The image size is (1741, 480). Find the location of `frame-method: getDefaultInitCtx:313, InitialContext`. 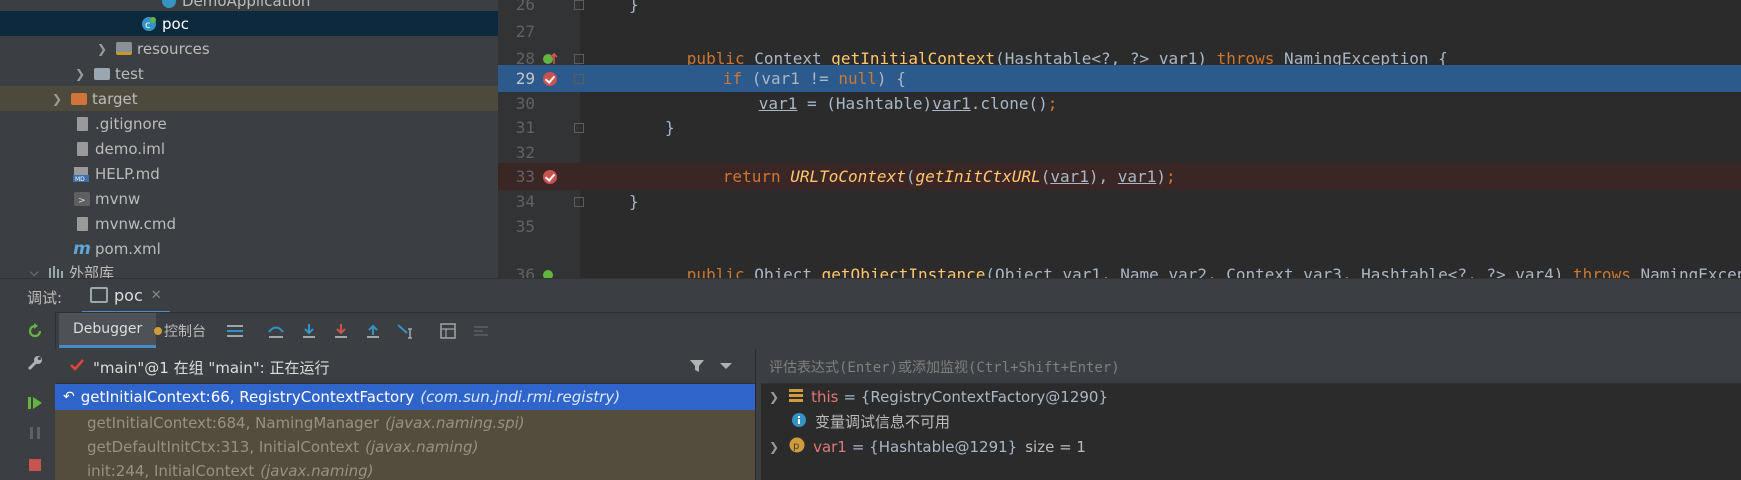

frame-method: getDefaultInitCtx:313, InitialContext is located at coordinates (223, 447).